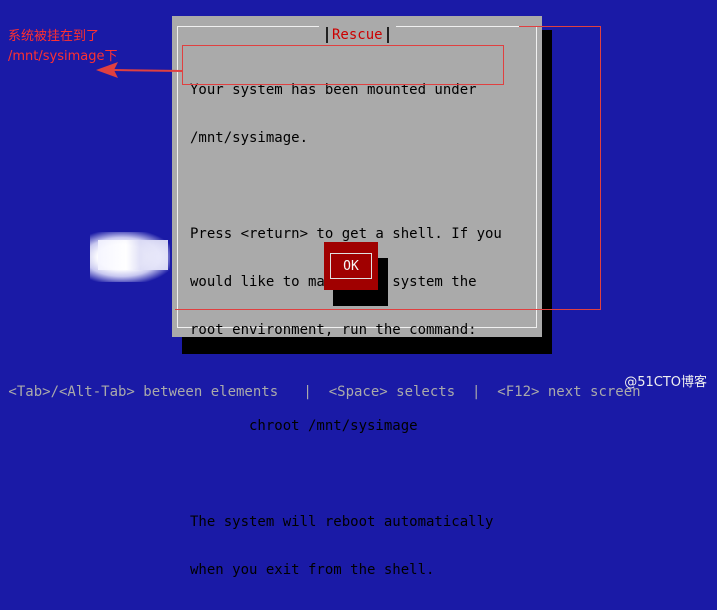  Describe the element at coordinates (346, 234) in the screenshot. I see `message-line: Press <return> to get a shell. If you` at that location.